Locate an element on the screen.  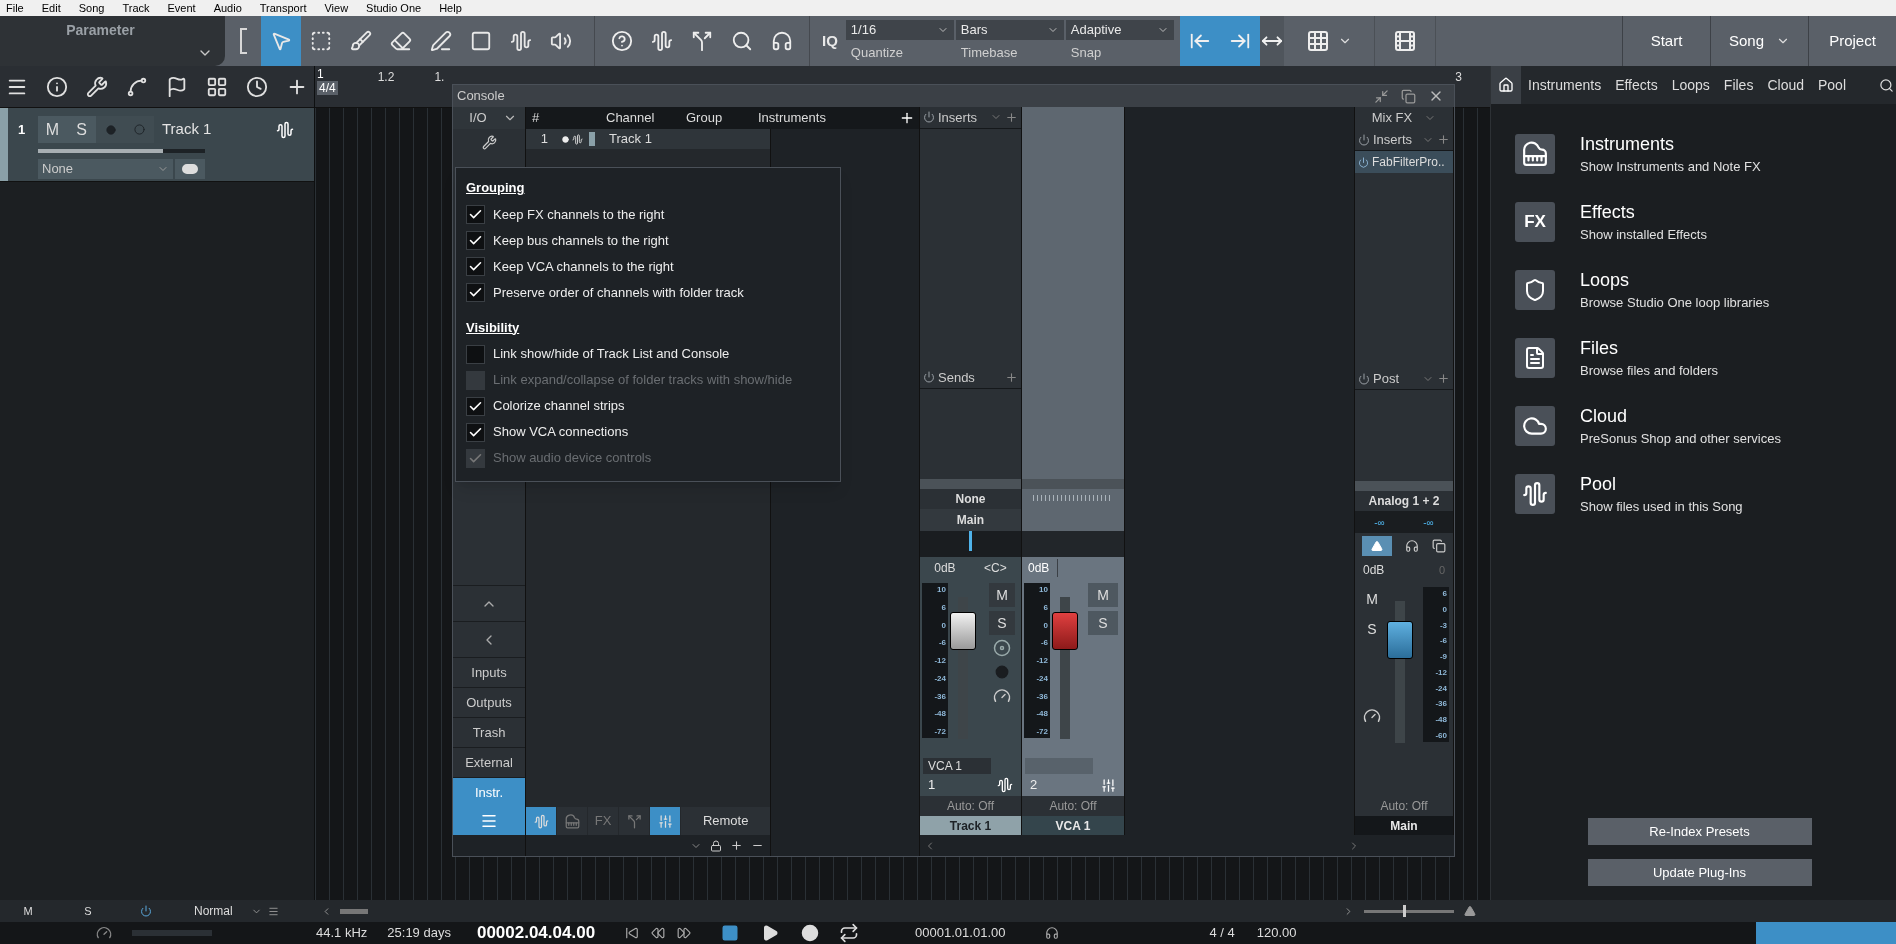
automation-mode: Auto: Off is located at coordinates (970, 806).